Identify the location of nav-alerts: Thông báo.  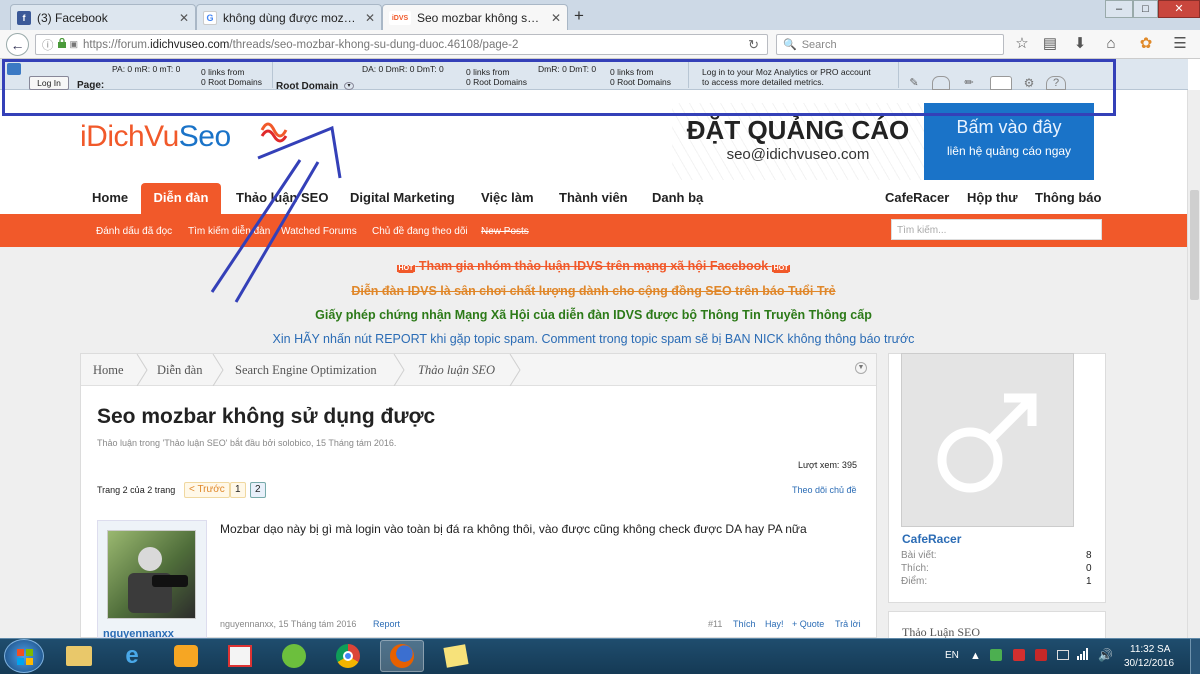
(1068, 199).